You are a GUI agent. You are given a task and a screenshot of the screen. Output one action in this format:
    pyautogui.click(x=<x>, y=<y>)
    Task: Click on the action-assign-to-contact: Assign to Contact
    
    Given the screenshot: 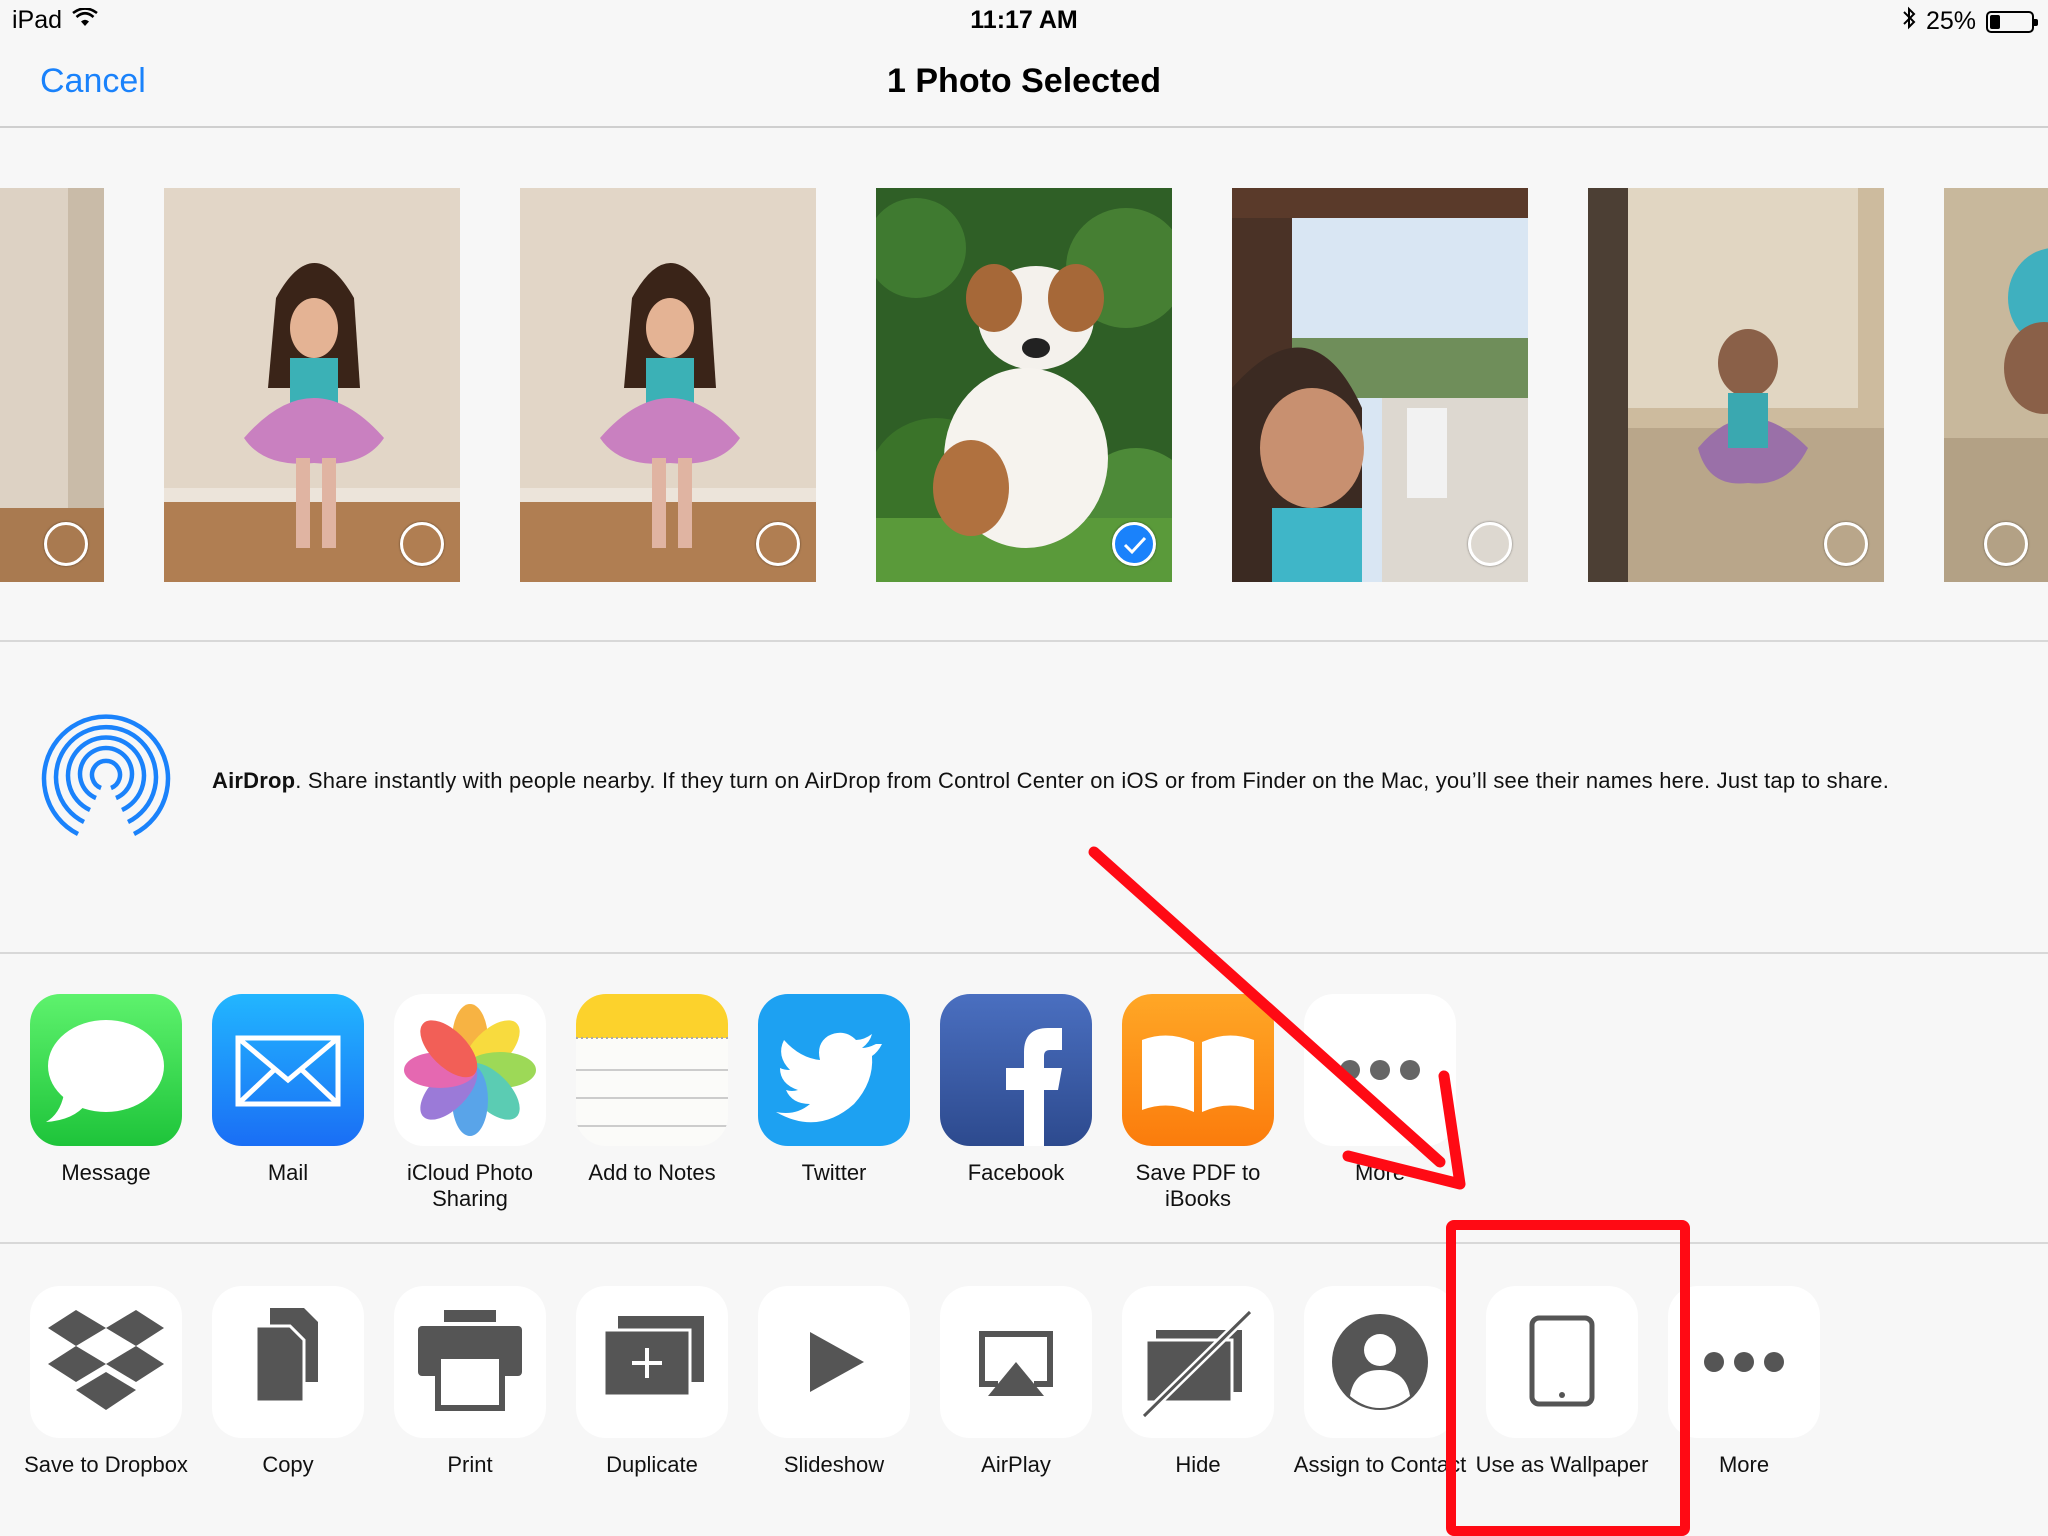 What is the action you would take?
    pyautogui.click(x=1380, y=1382)
    